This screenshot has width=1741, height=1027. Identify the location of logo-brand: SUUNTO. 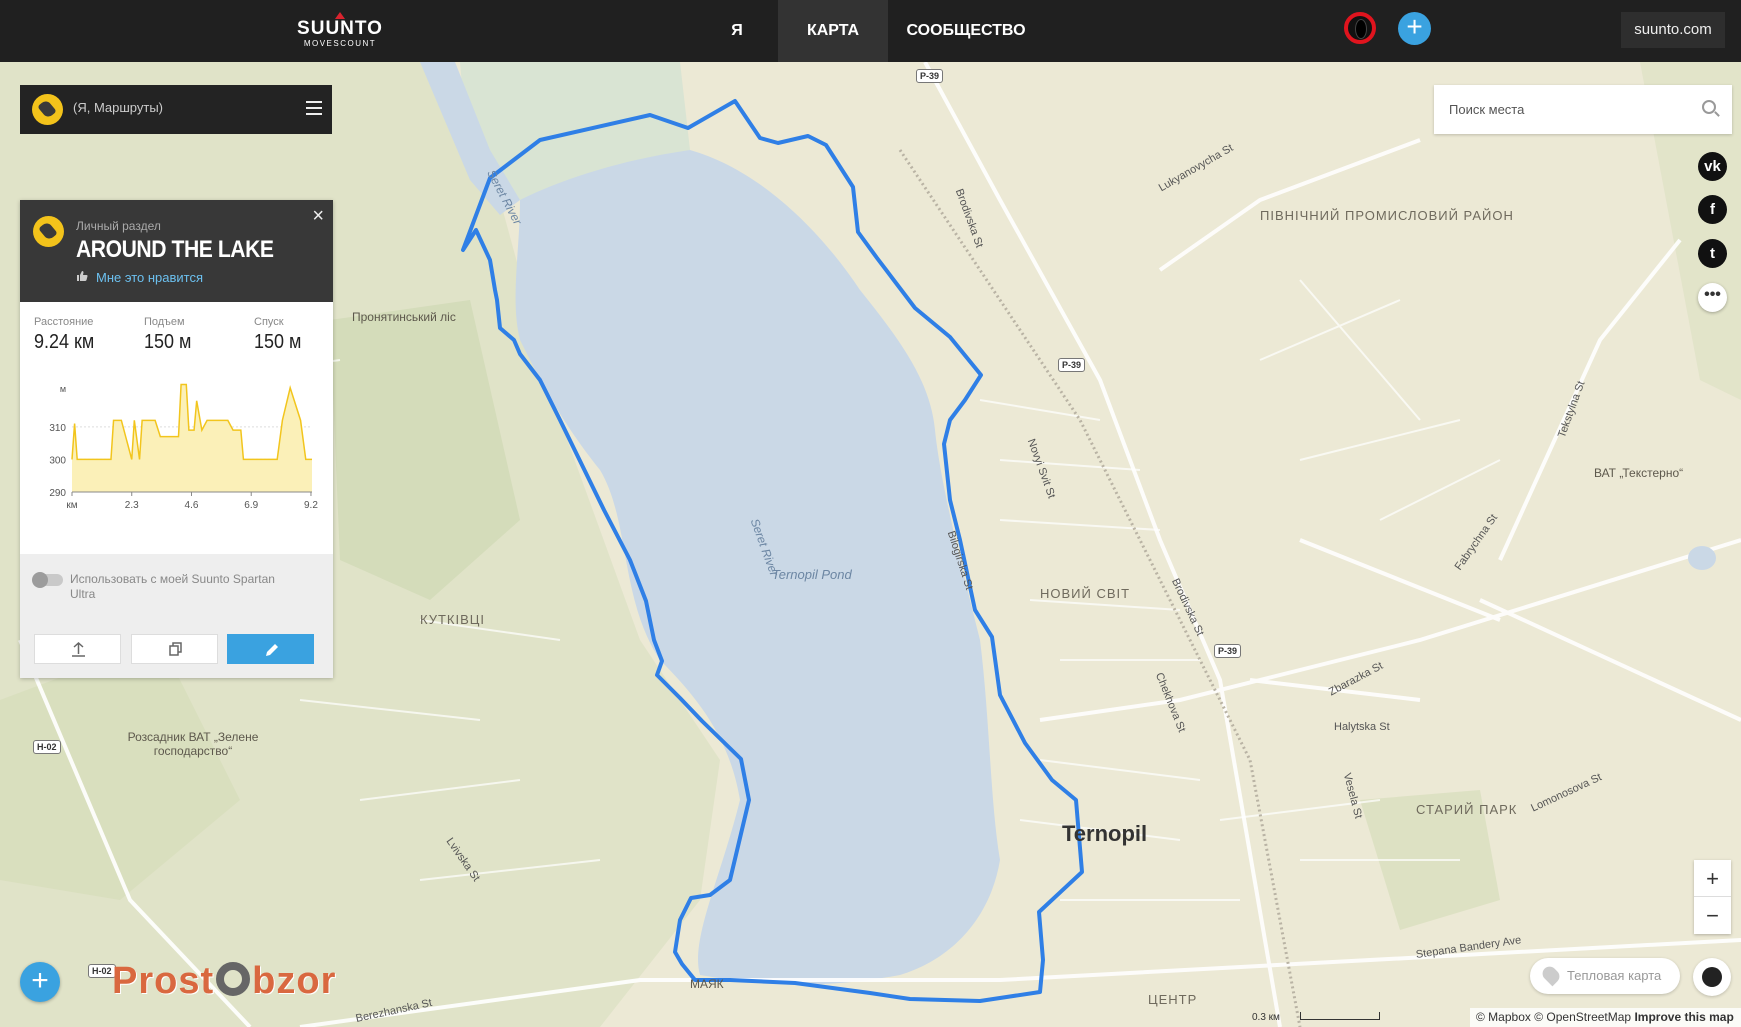
(340, 28).